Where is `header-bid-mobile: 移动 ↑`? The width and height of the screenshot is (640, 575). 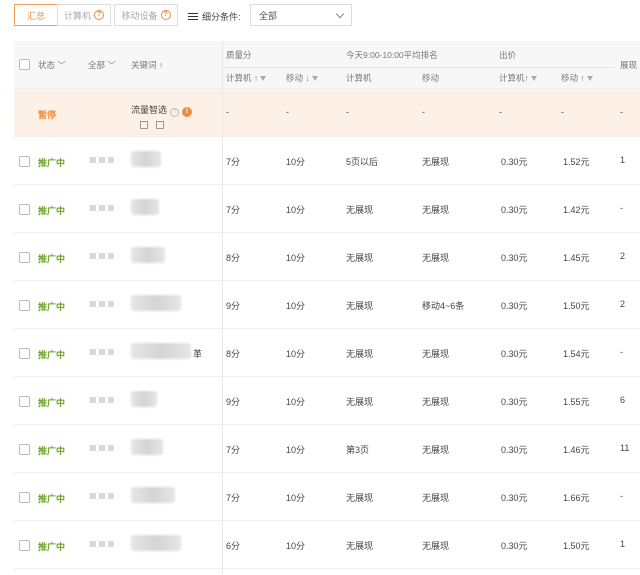
header-bid-mobile: 移动 ↑ is located at coordinates (577, 78).